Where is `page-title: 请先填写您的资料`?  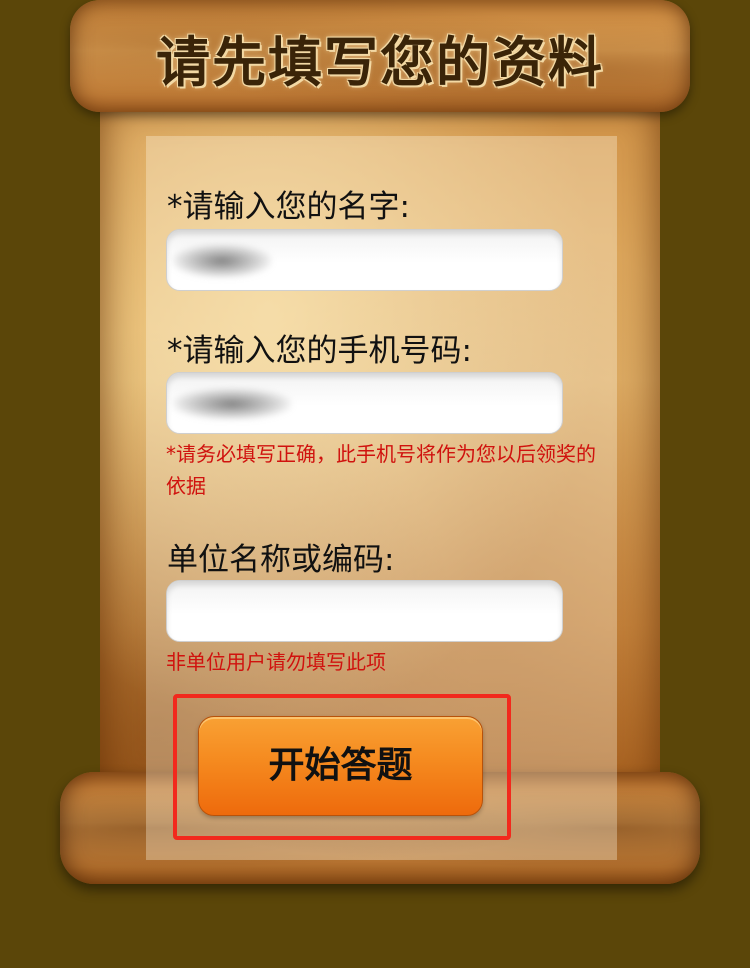 page-title: 请先填写您的资料 is located at coordinates (380, 62).